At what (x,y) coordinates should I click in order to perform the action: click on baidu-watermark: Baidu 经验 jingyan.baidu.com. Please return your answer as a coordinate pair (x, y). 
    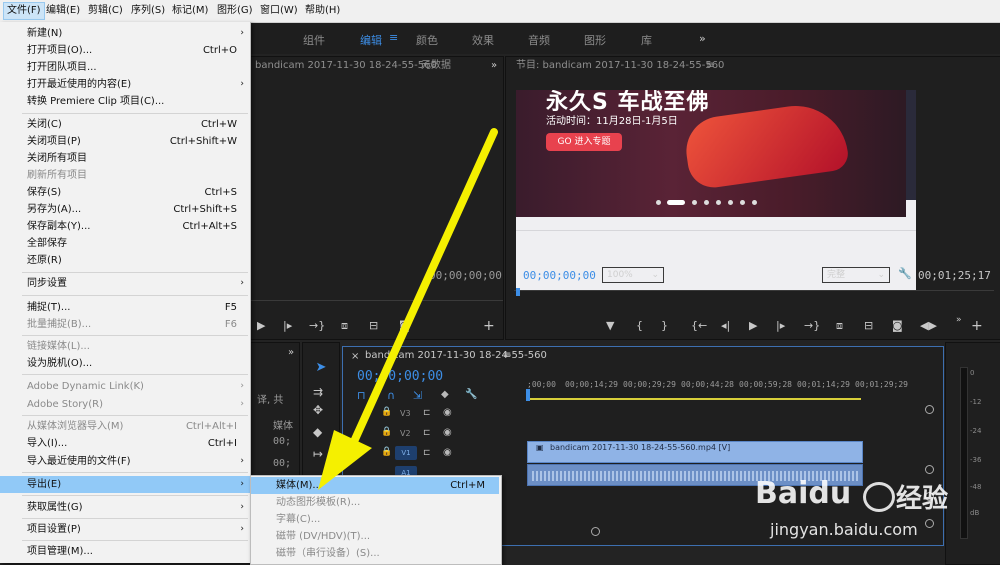
    Looking at the image, I should click on (875, 519).